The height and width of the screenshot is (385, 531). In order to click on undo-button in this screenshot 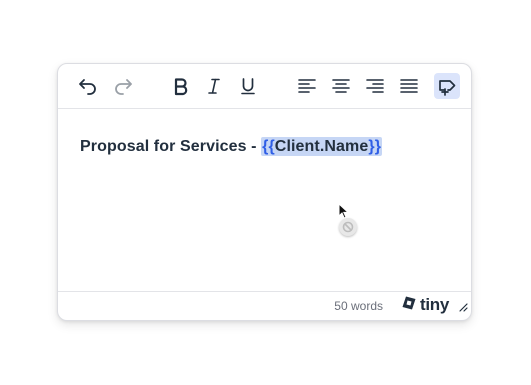, I will do `click(88, 86)`.